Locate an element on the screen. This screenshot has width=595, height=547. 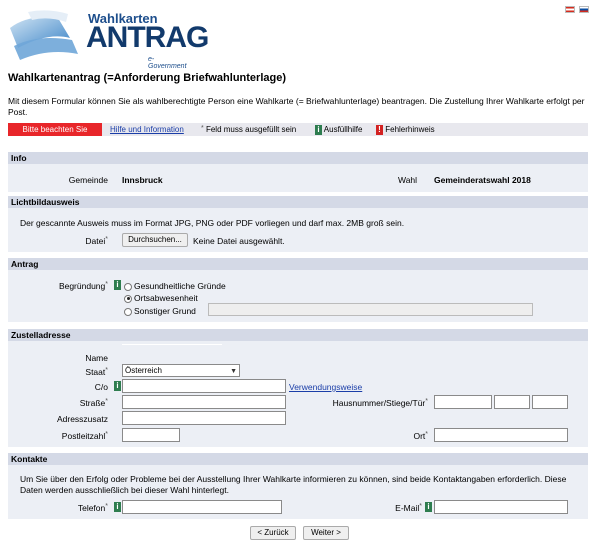
zip-input is located at coordinates (151, 435).